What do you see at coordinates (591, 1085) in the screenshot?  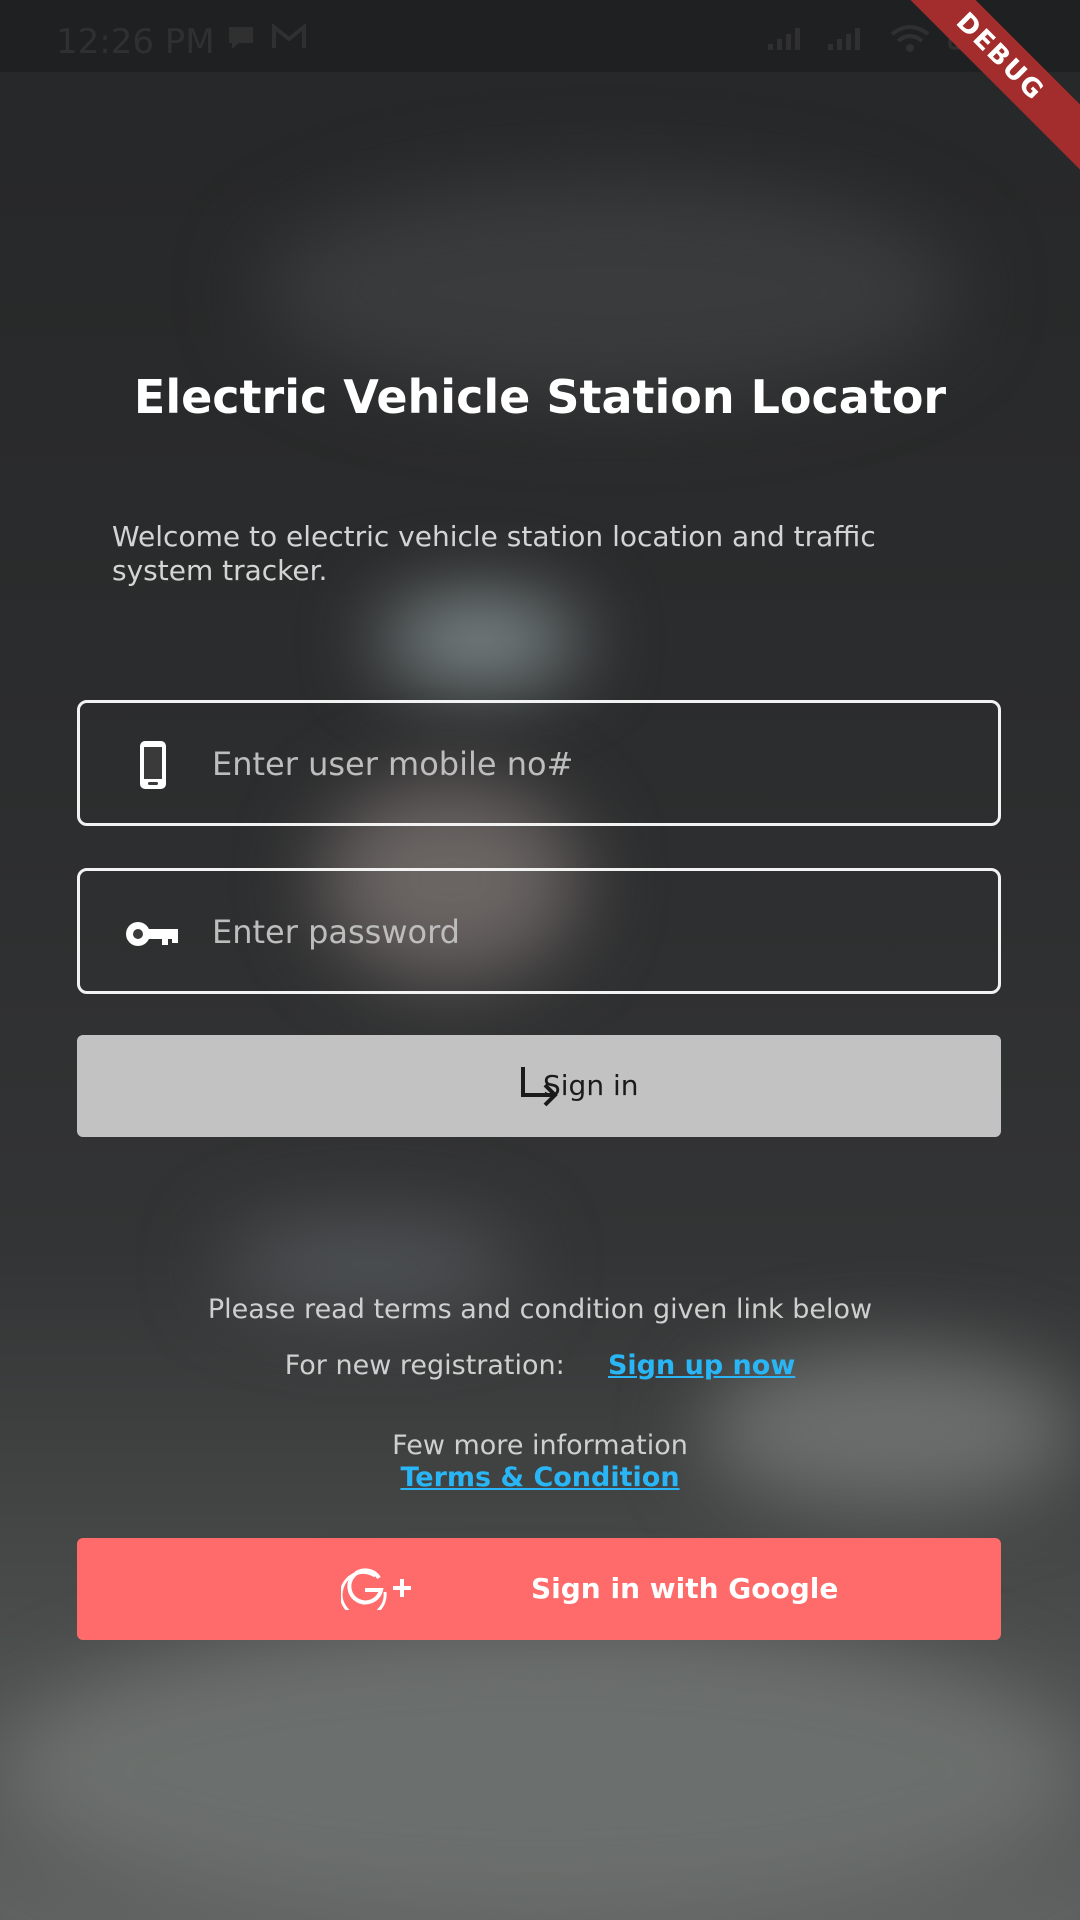 I see `sign-in-label: Sign in` at bounding box center [591, 1085].